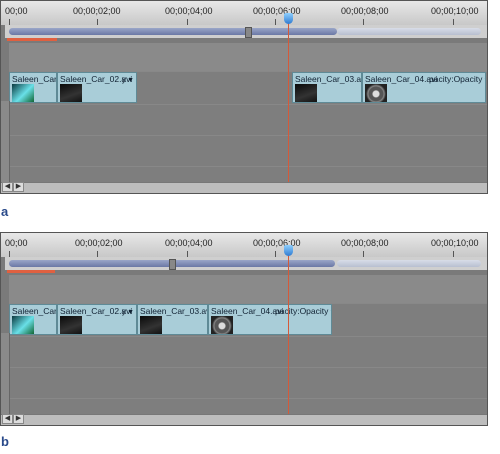  Describe the element at coordinates (5, 211) in the screenshot. I see `panel-label: a` at that location.